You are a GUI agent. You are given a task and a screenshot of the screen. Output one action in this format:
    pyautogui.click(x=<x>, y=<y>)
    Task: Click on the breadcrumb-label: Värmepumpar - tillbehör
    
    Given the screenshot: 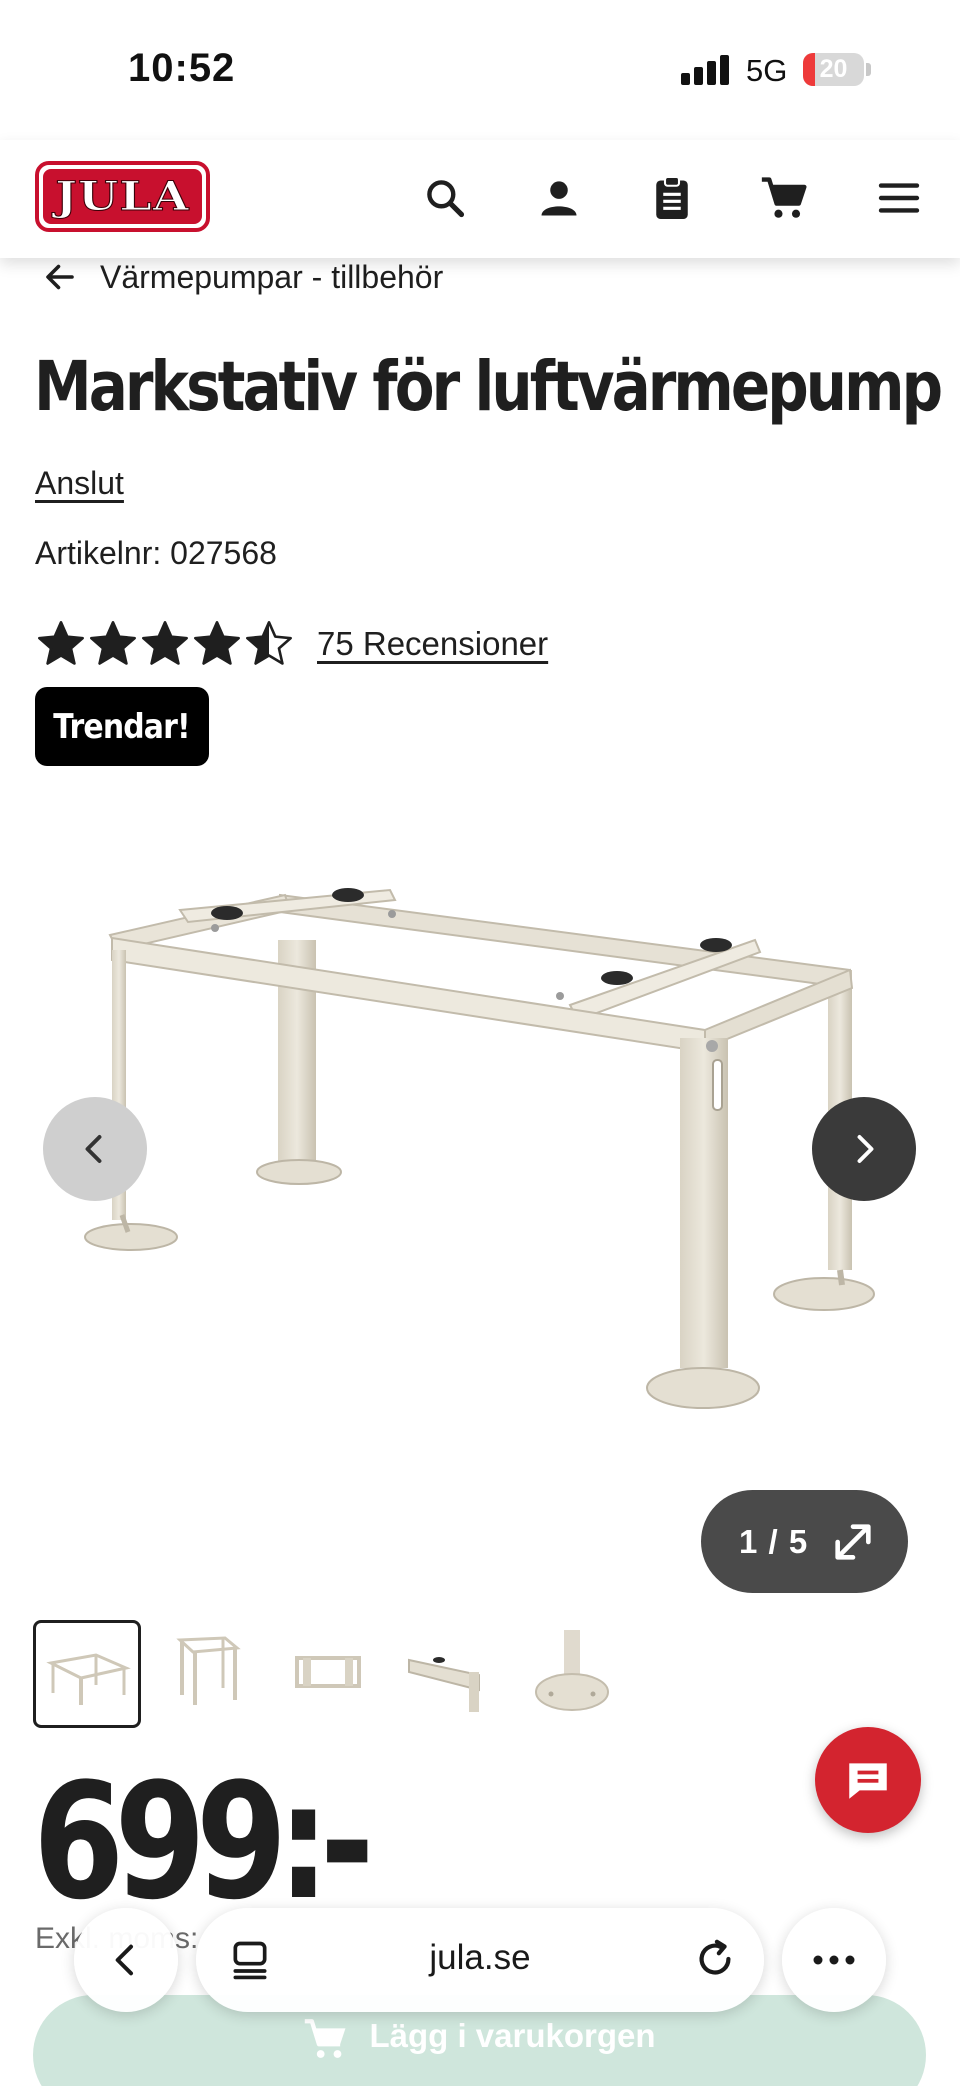 What is the action you would take?
    pyautogui.click(x=272, y=276)
    